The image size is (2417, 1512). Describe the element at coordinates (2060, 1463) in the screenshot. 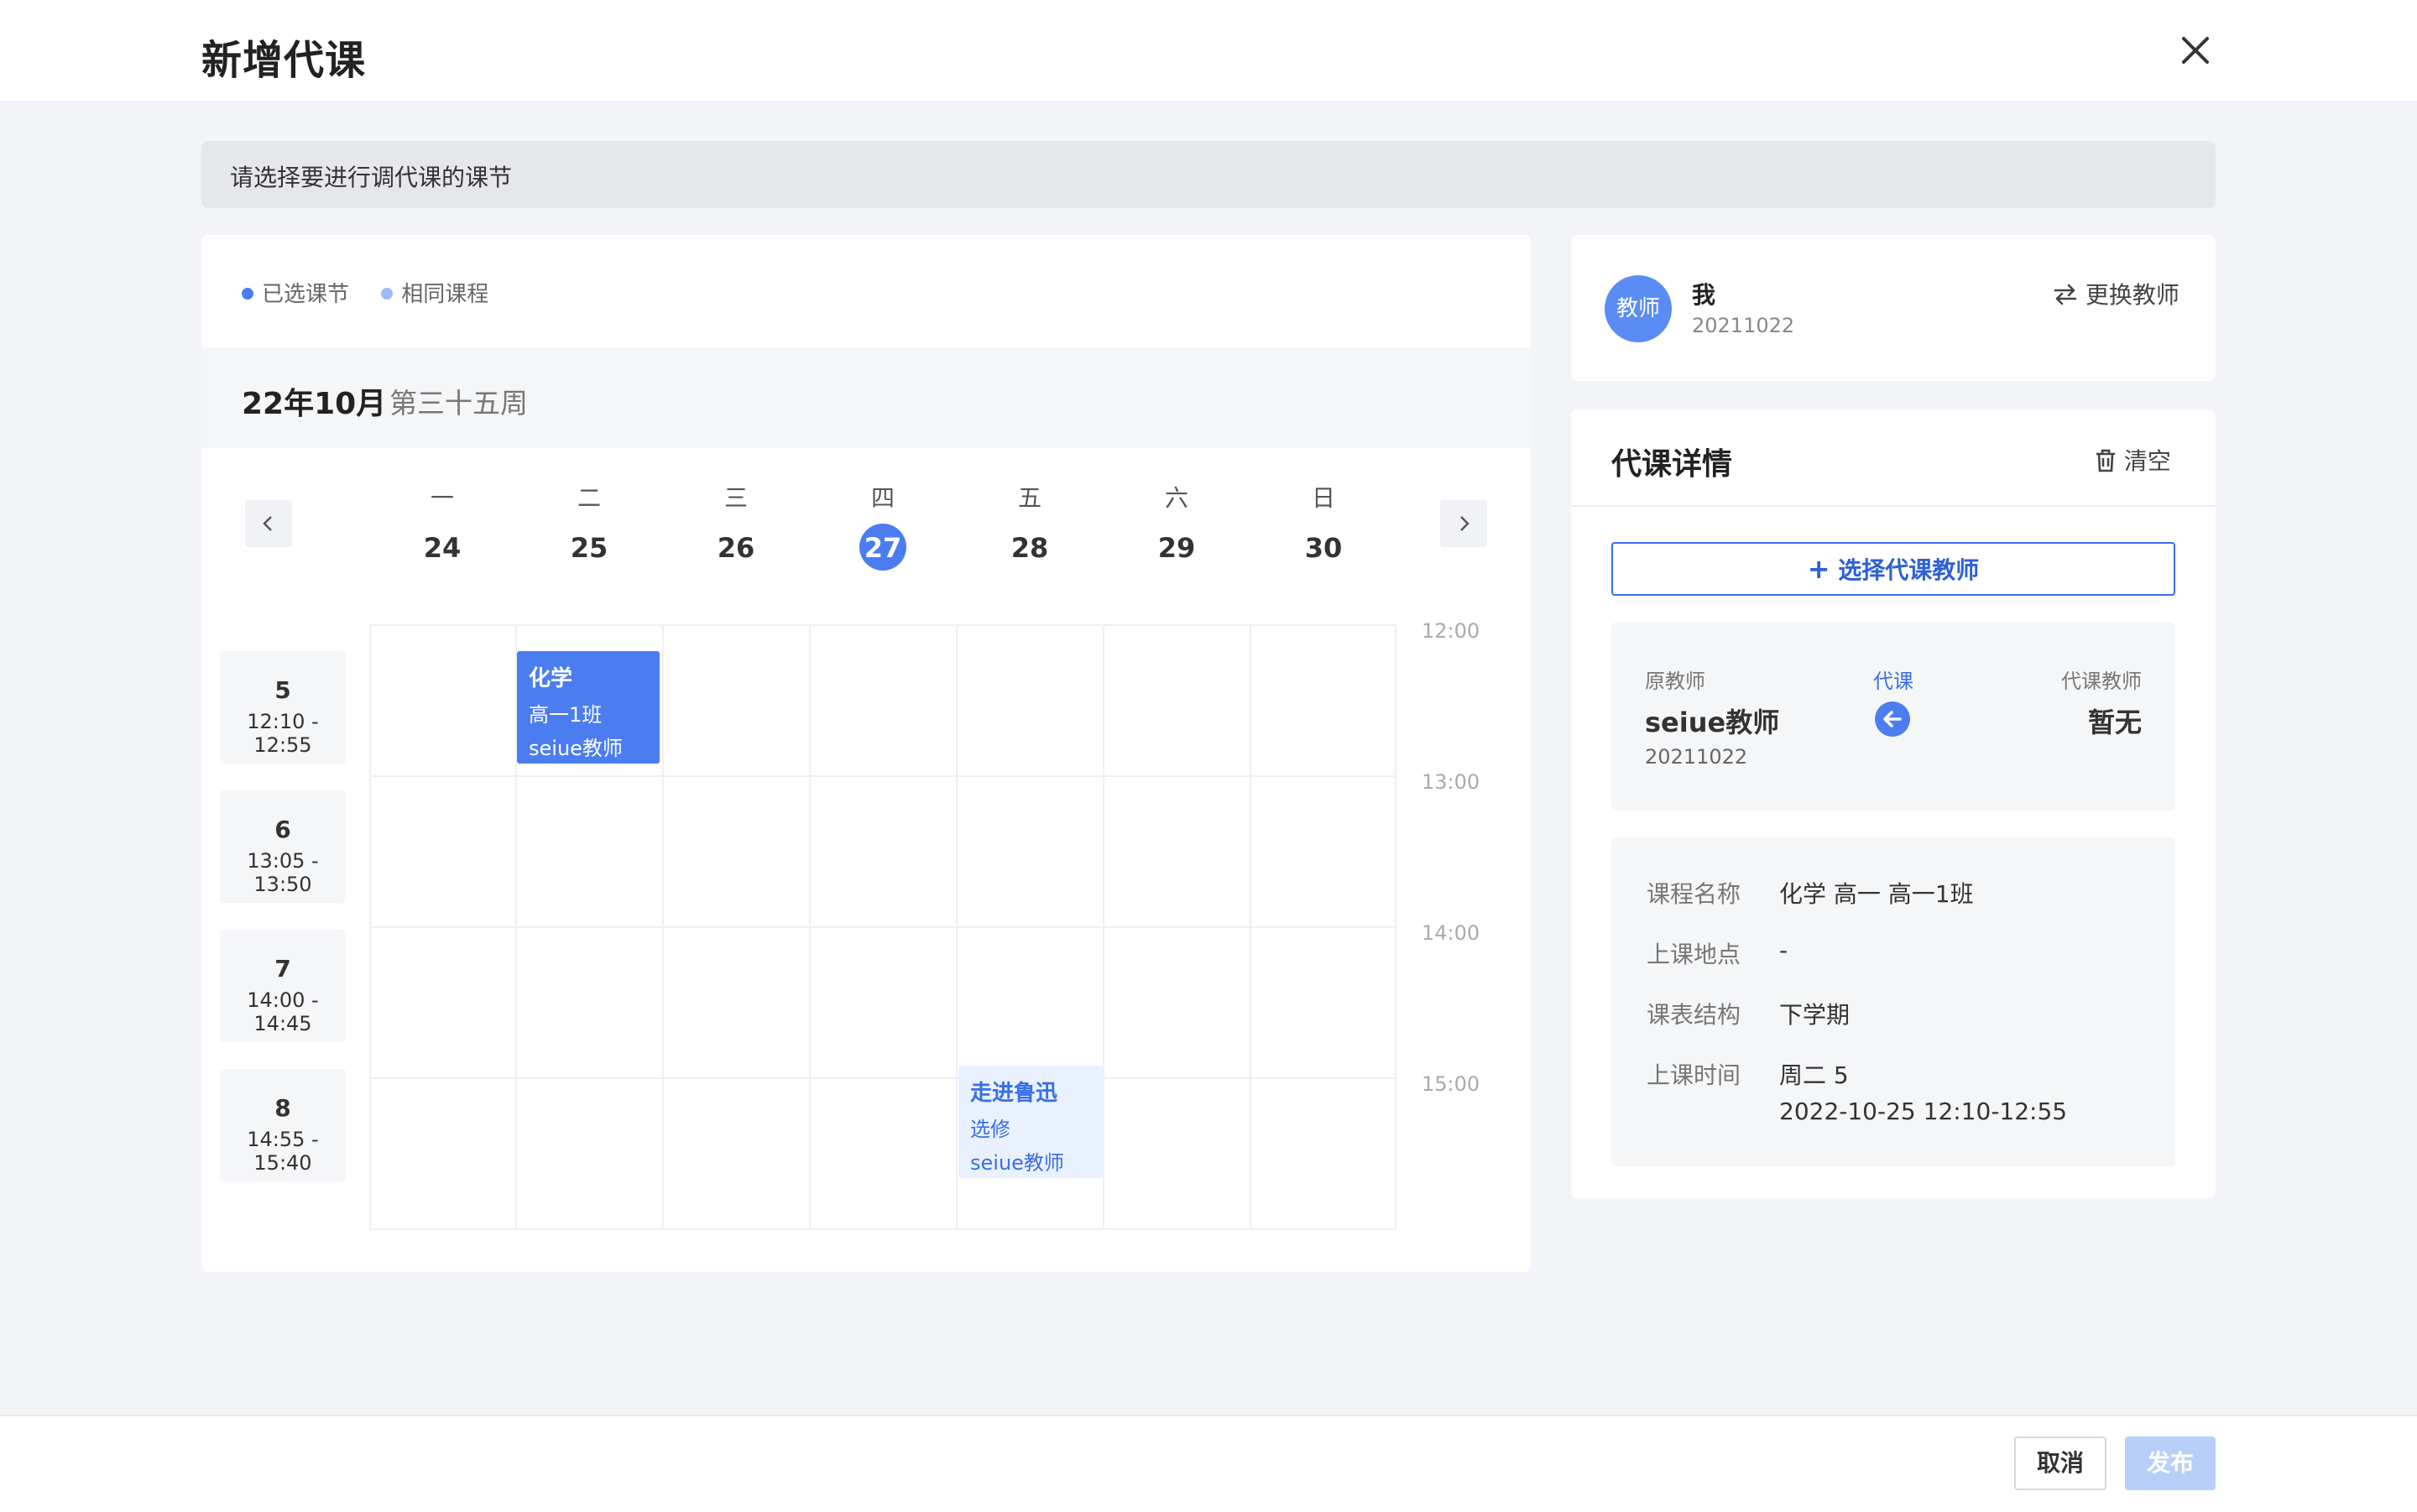

I see `cancel-button: 取消` at that location.